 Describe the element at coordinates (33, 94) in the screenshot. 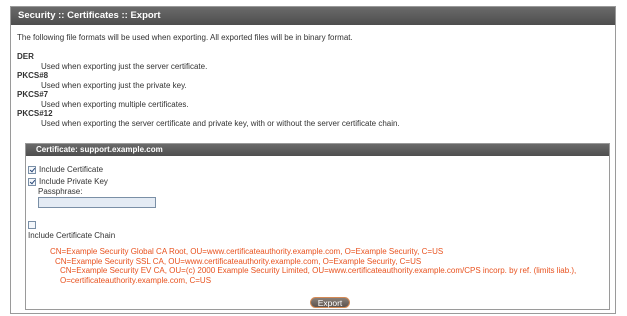

I see `format-name: PKCS#7` at that location.